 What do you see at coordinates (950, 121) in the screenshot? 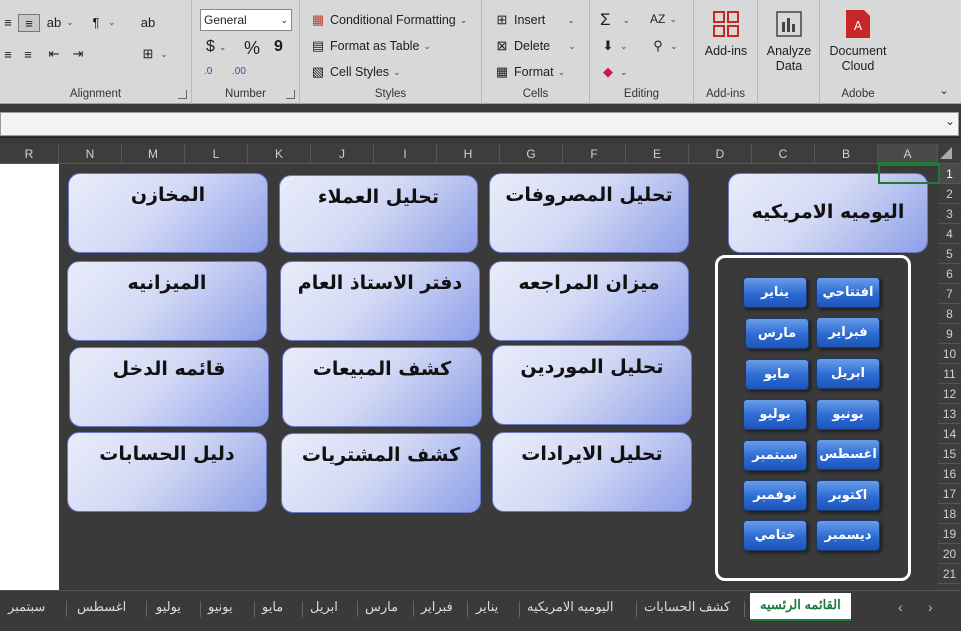
I see `expand-formula-icon: ⌄` at bounding box center [950, 121].